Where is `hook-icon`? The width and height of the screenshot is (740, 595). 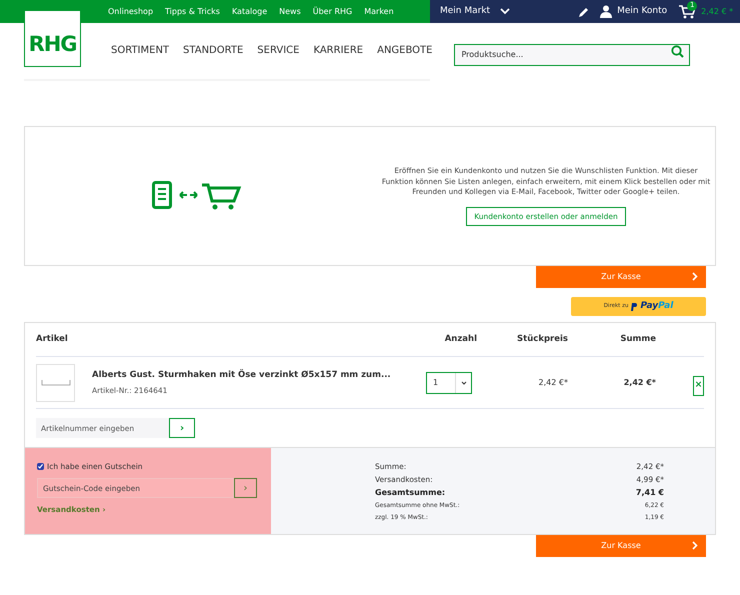 hook-icon is located at coordinates (55, 383).